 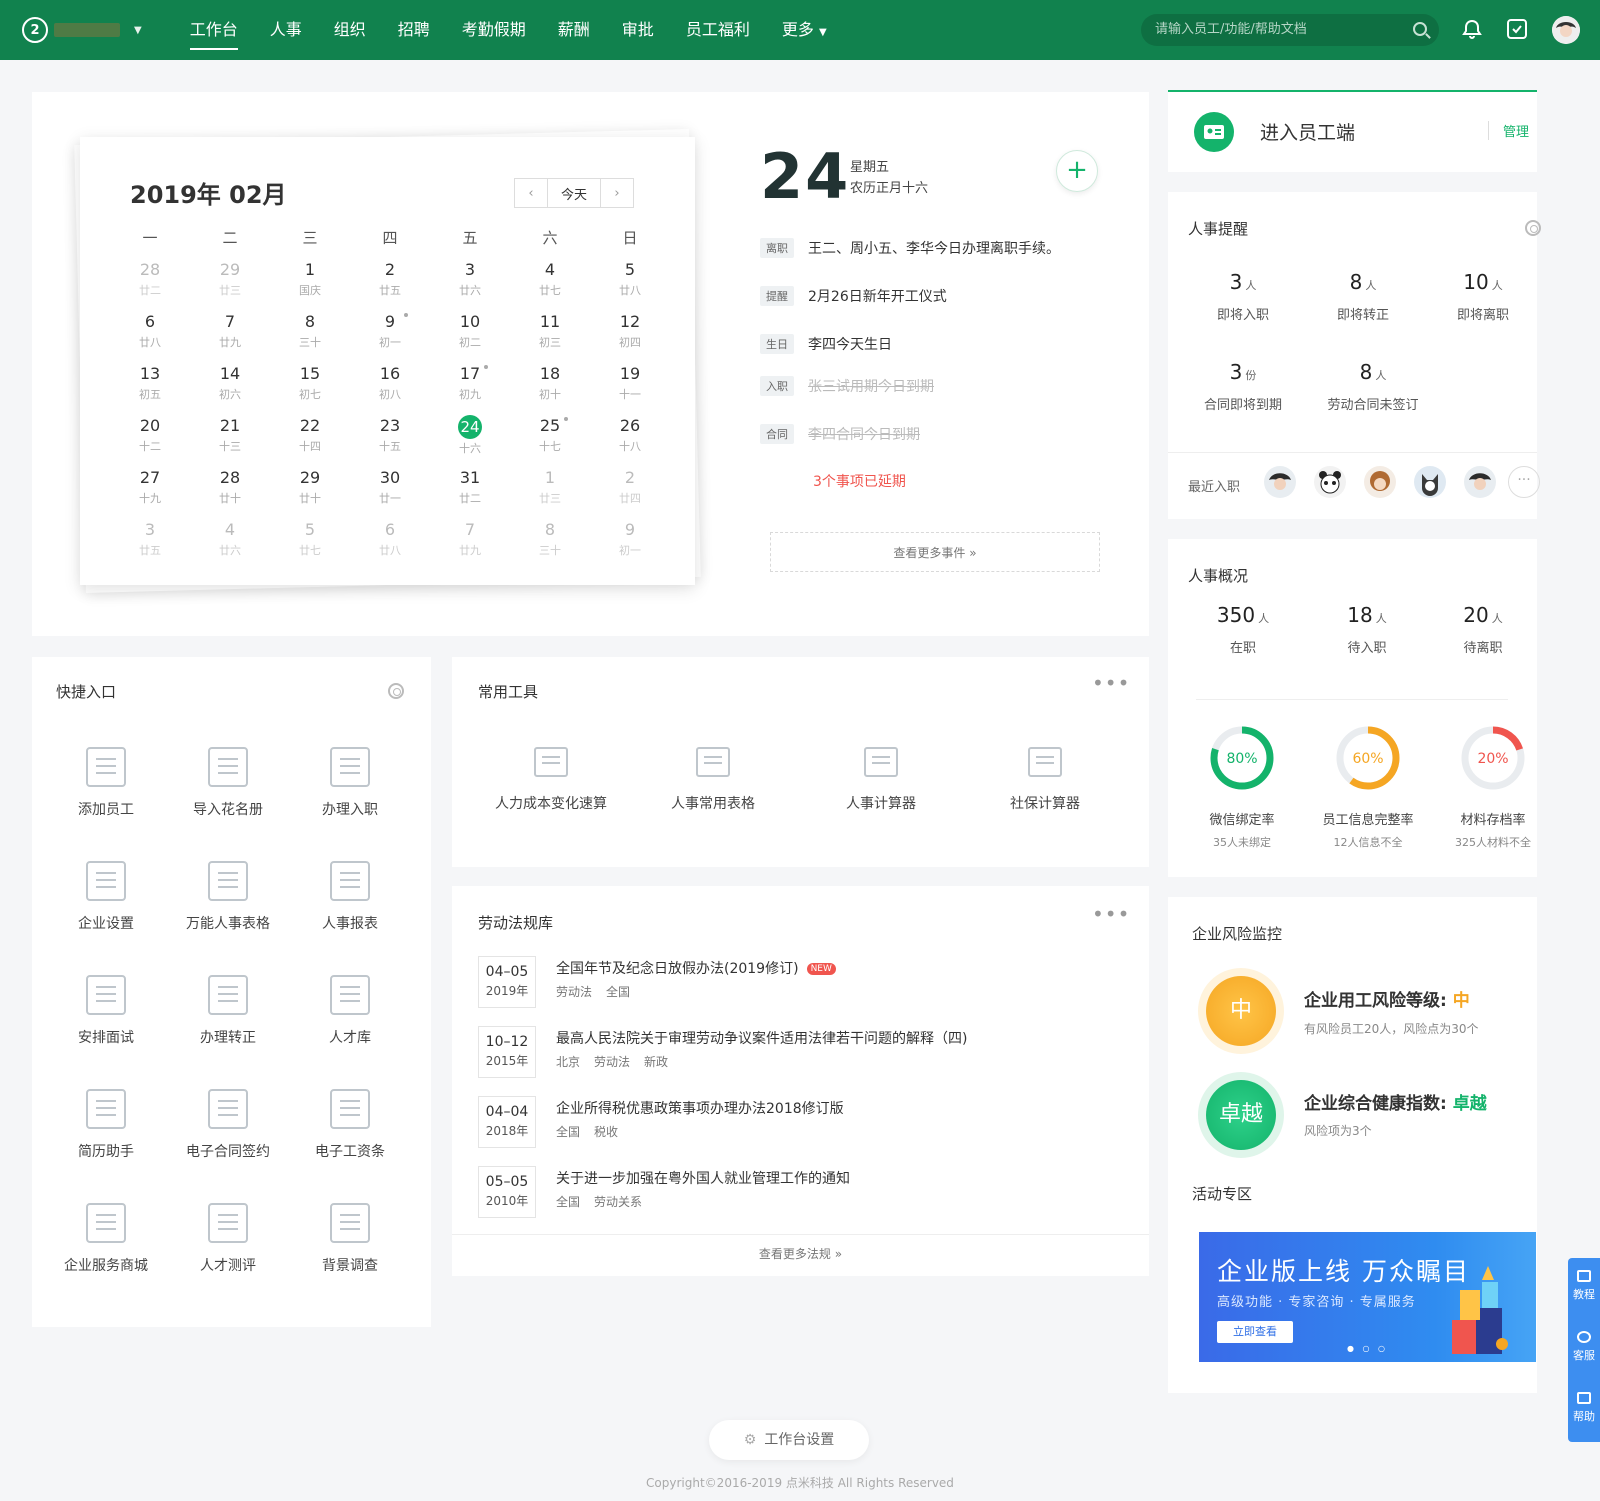 I want to click on stat-pending-leave: 20 人待离职, so click(x=1483, y=629).